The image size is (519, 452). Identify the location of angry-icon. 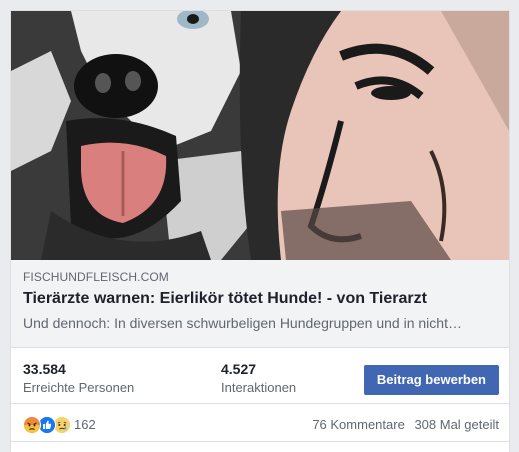
(32, 425).